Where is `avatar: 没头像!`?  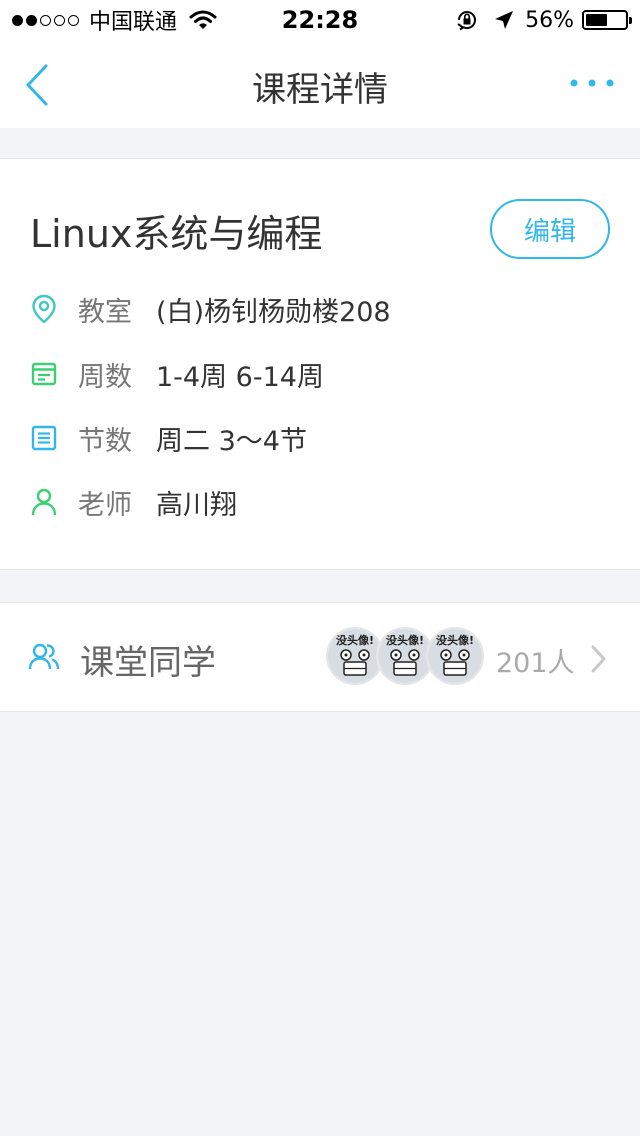
avatar: 没头像! is located at coordinates (455, 656).